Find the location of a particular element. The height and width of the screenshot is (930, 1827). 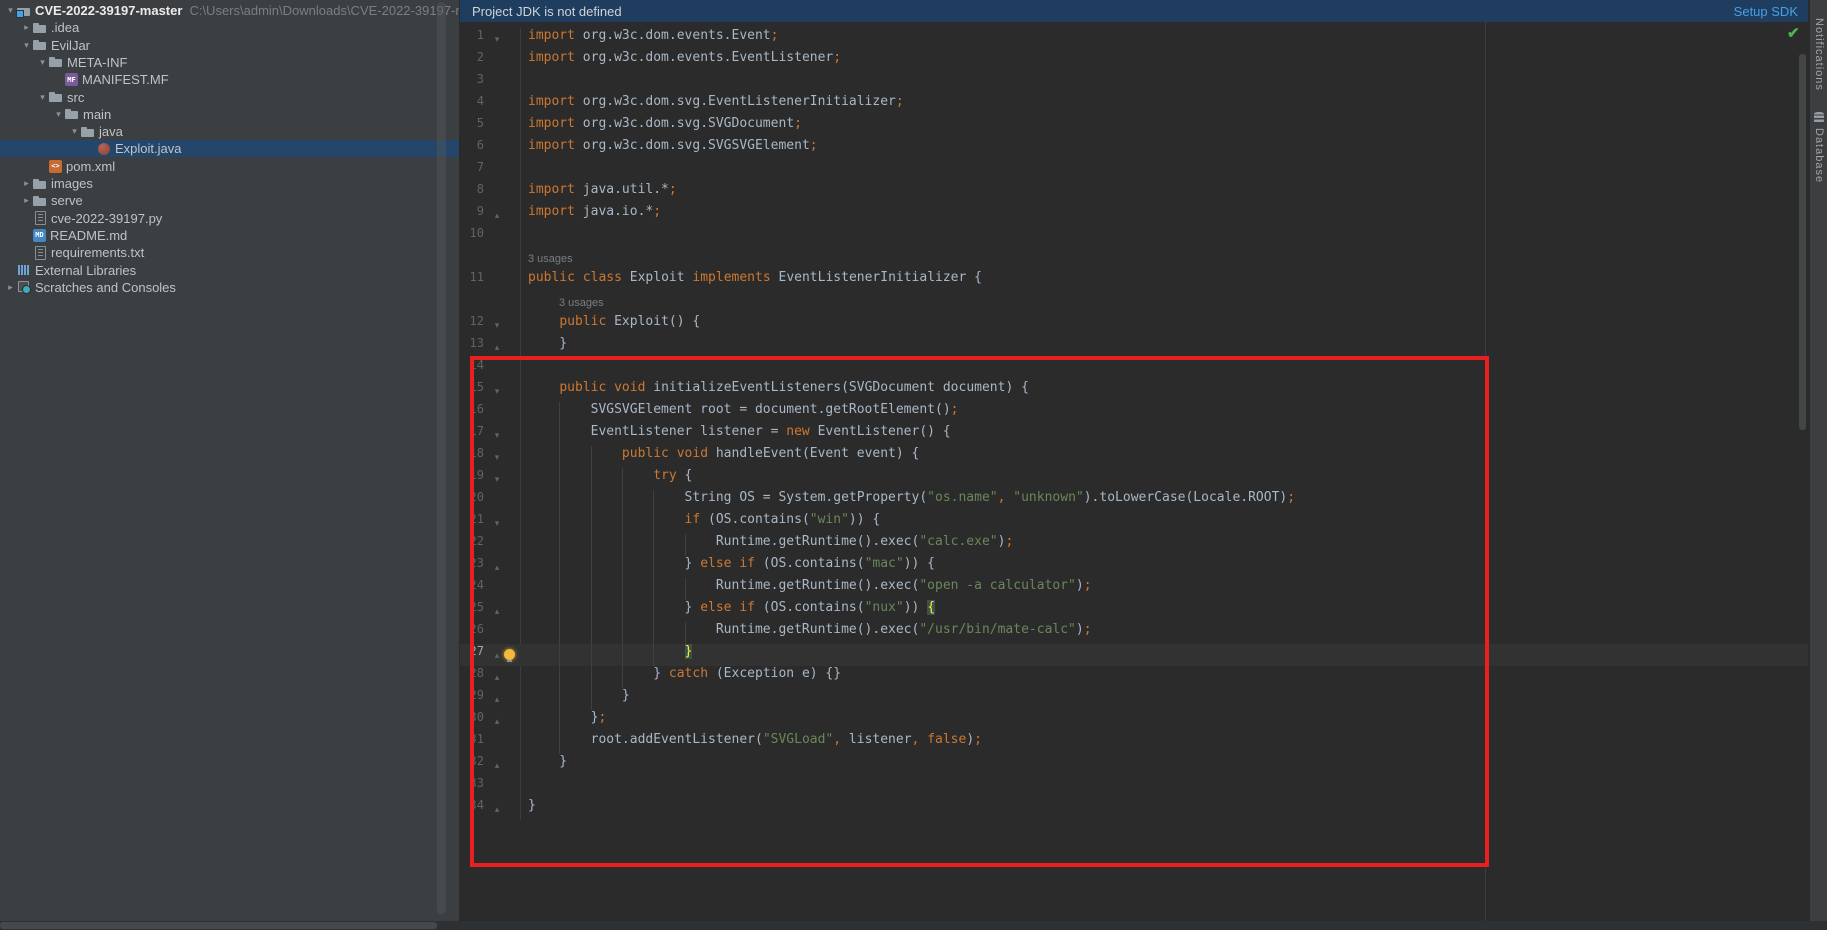

tree-item-main: ▾ main is located at coordinates (229, 114).